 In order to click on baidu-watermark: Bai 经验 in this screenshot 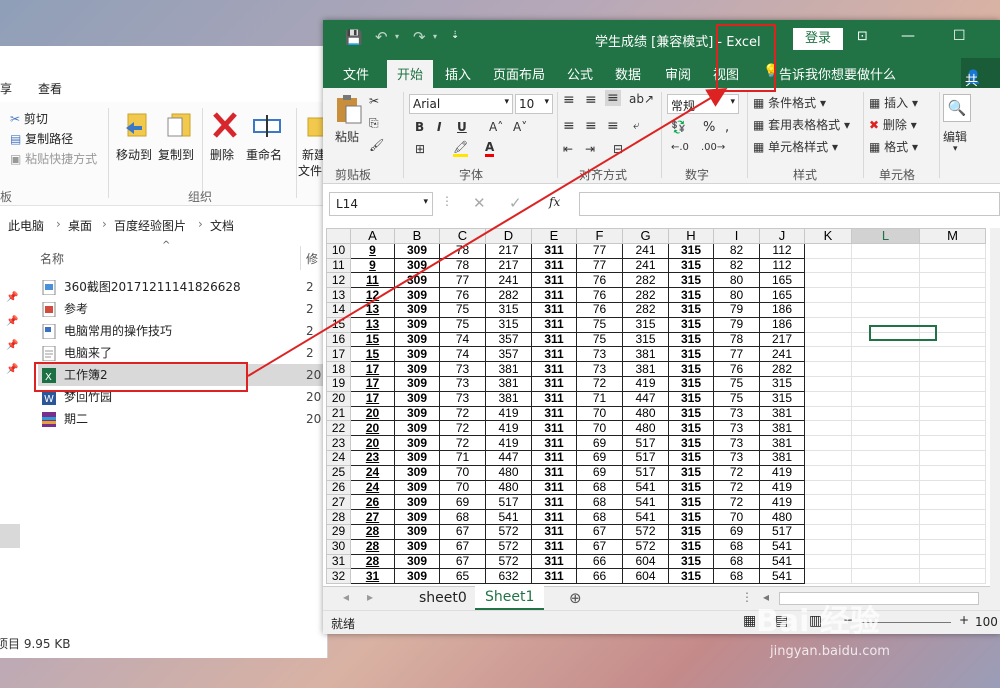, I will do `click(818, 621)`.